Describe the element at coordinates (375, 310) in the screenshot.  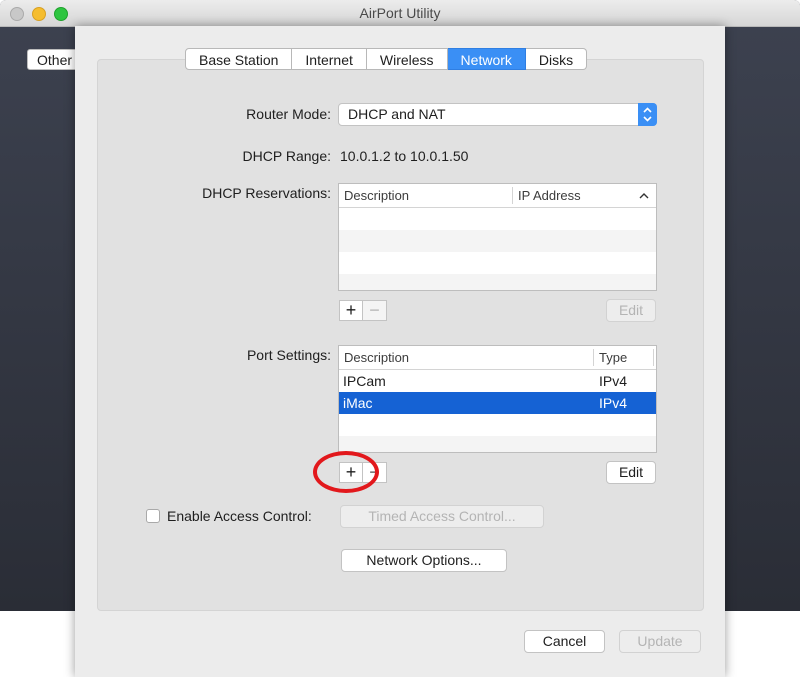
I see `remove-reservation-button: −` at that location.